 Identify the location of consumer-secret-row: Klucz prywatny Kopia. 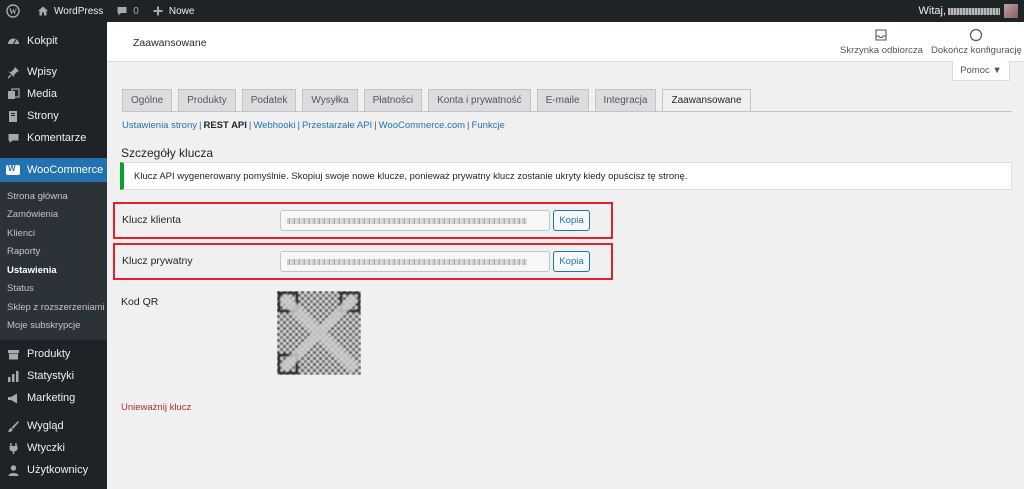
(363, 261).